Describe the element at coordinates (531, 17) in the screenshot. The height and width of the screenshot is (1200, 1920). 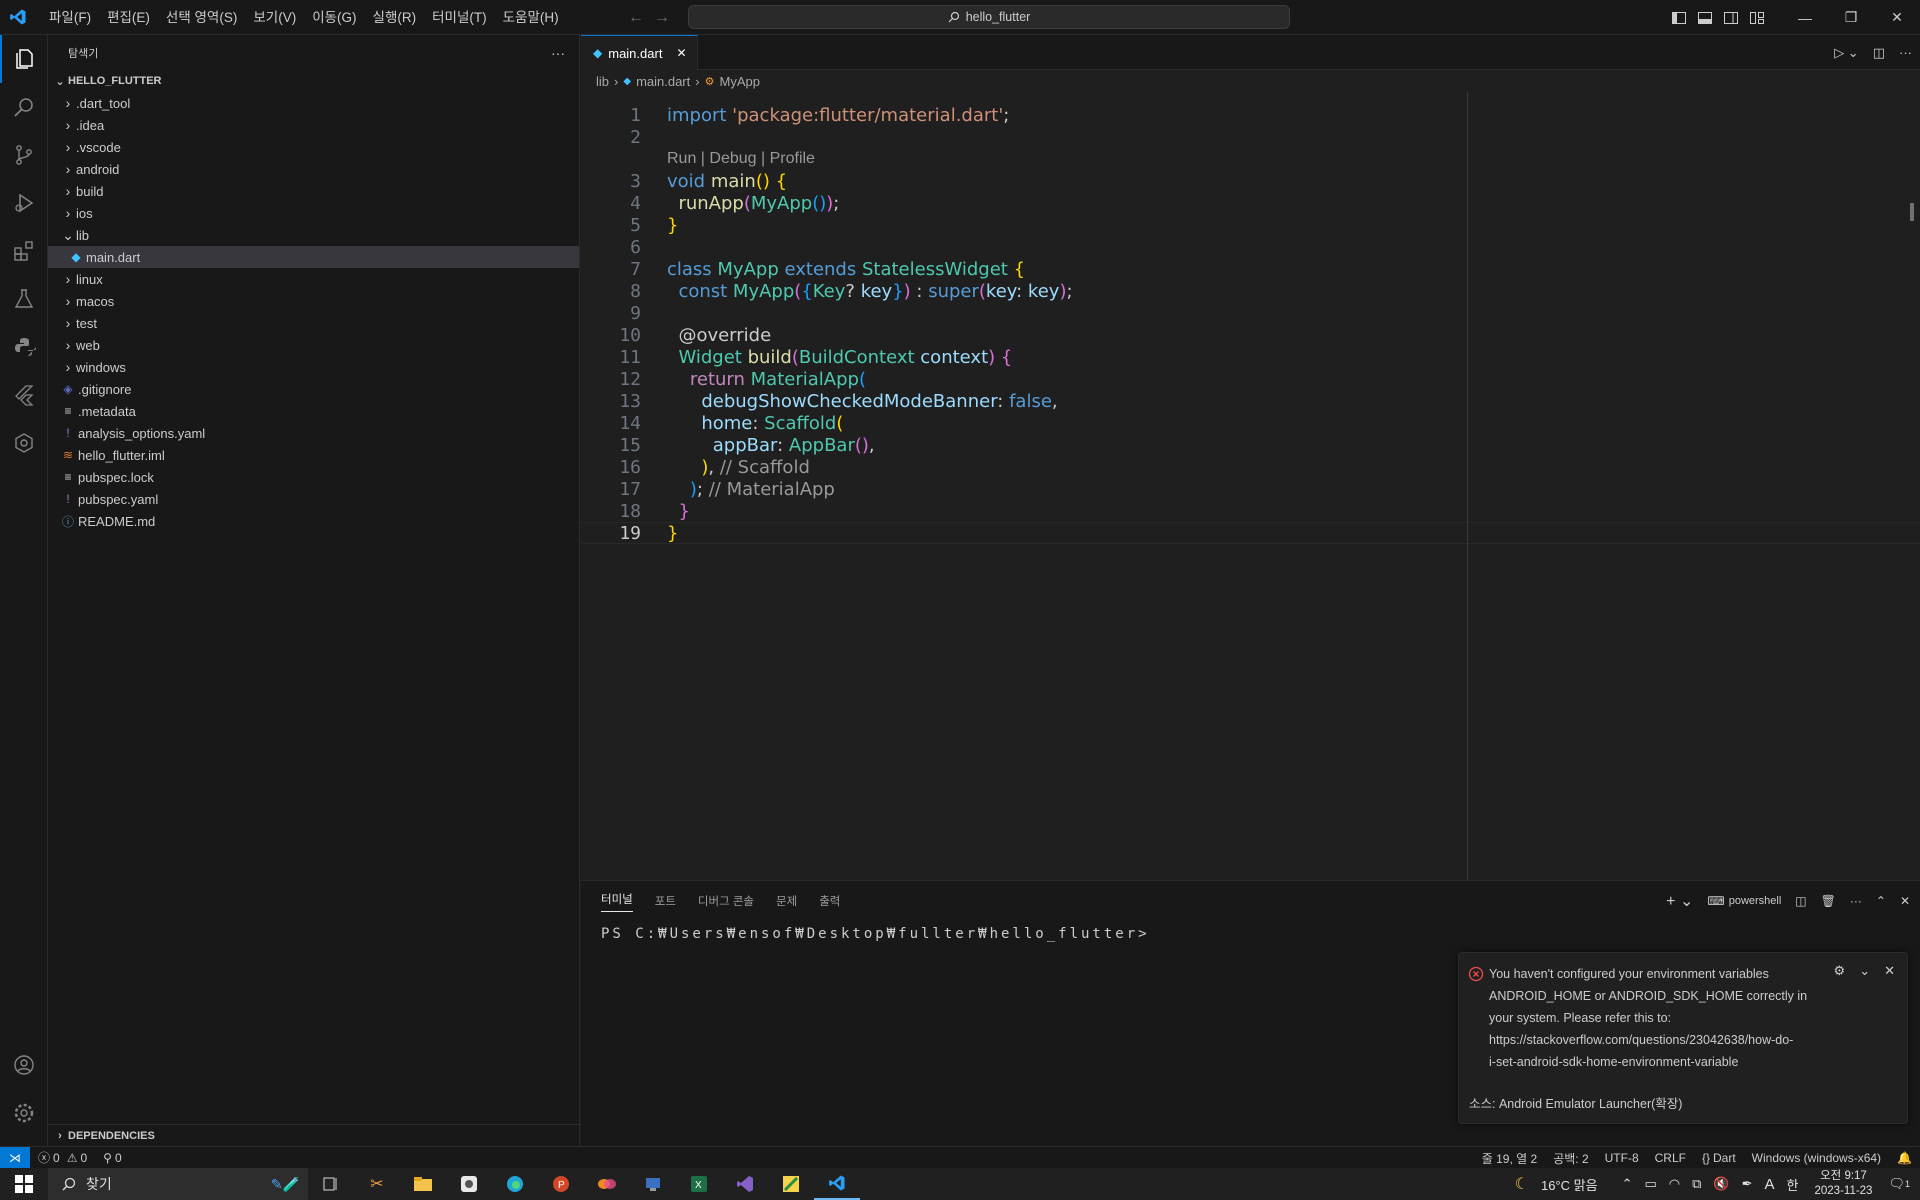
I see `menu-item-7: 도움말(H)` at that location.